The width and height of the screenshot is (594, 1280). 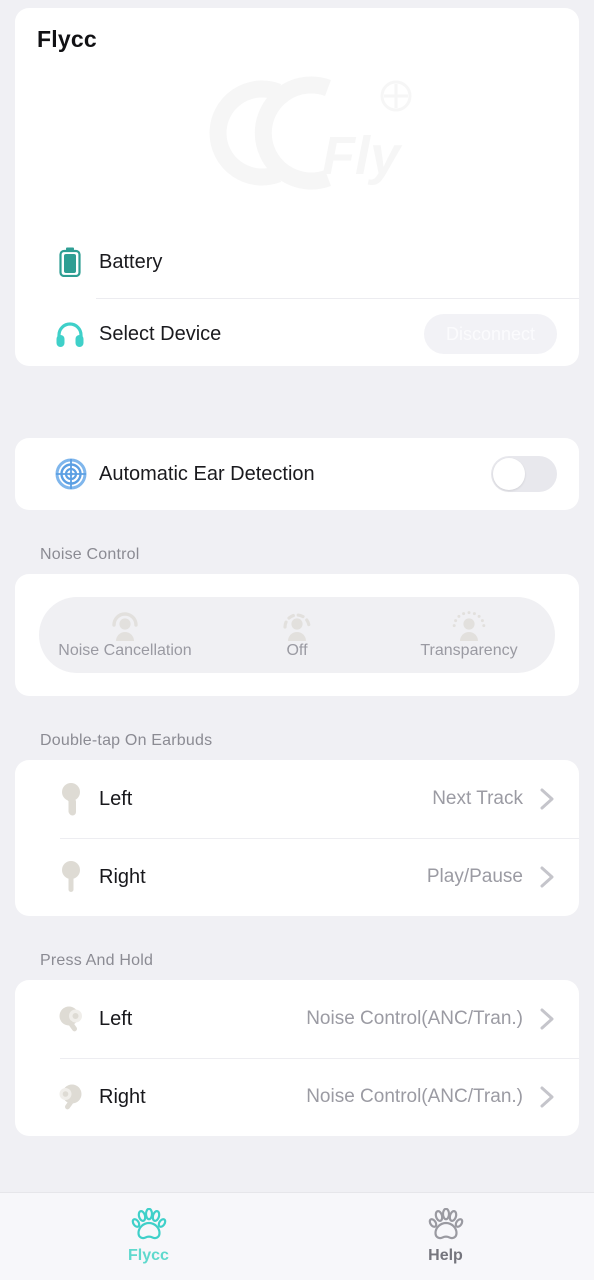 What do you see at coordinates (474, 876) in the screenshot?
I see `double-tap-right-value: Play/Pause` at bounding box center [474, 876].